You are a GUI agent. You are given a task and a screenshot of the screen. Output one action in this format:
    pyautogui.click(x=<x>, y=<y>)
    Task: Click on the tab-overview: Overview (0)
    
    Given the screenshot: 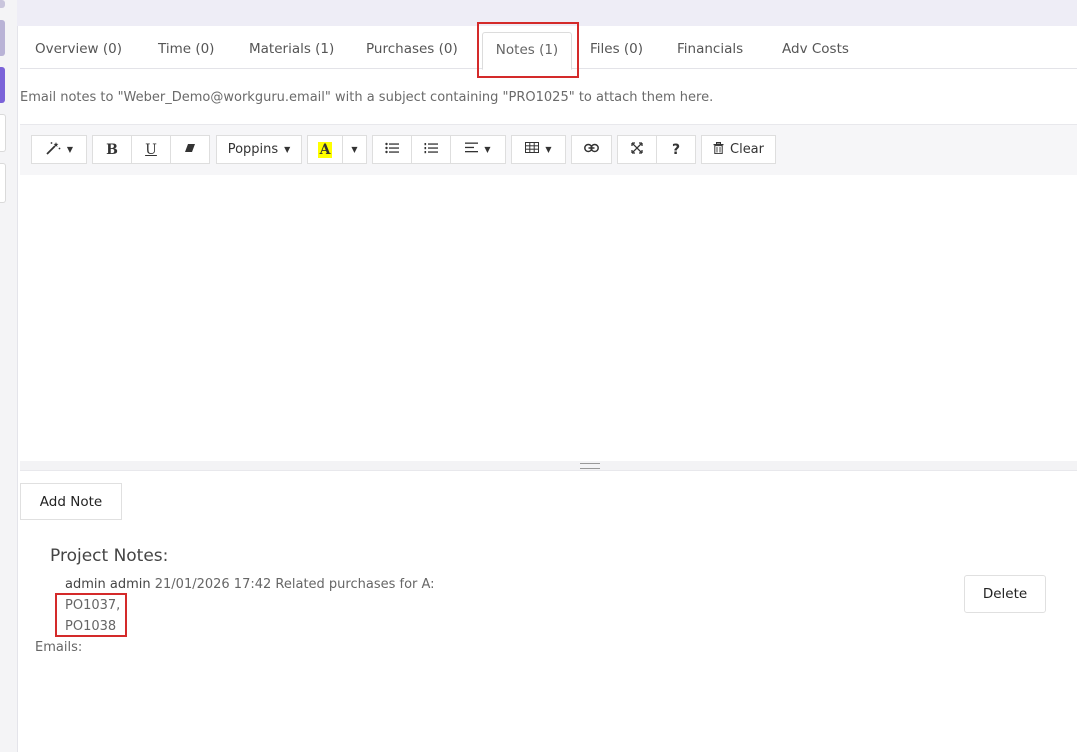 What is the action you would take?
    pyautogui.click(x=78, y=49)
    